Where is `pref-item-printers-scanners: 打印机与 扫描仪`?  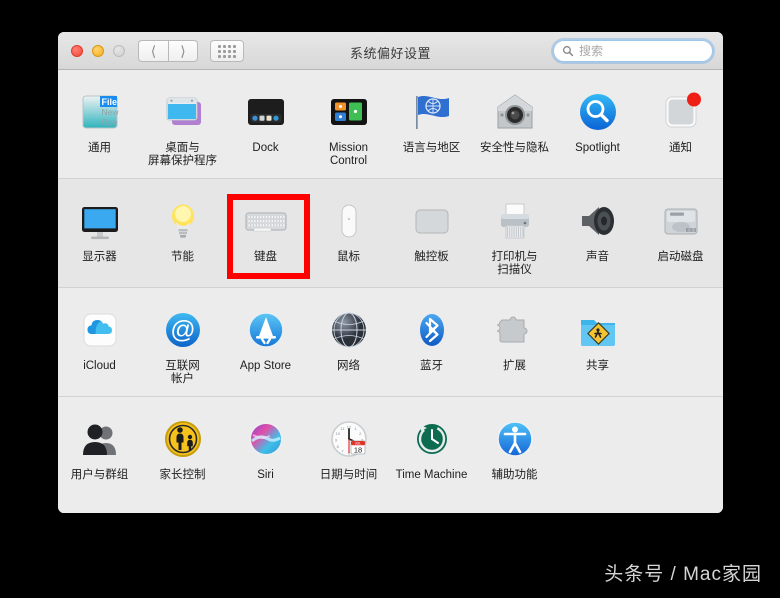
pref-item-printers-scanners: 打印机与 扫描仪 is located at coordinates (514, 234).